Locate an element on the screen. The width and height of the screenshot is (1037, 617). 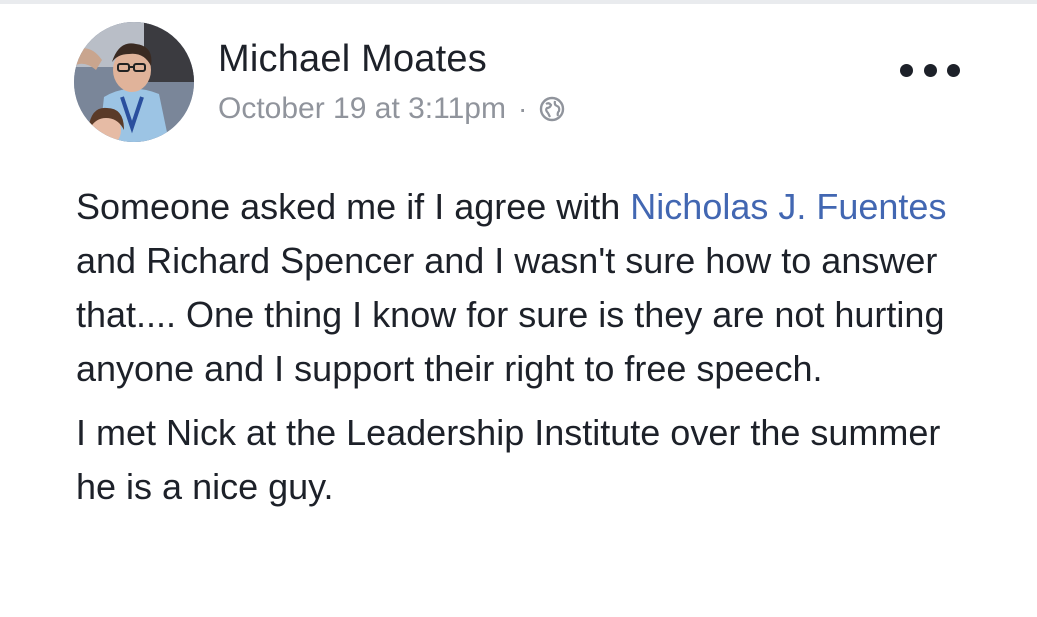
profile-photo-icon is located at coordinates (134, 82).